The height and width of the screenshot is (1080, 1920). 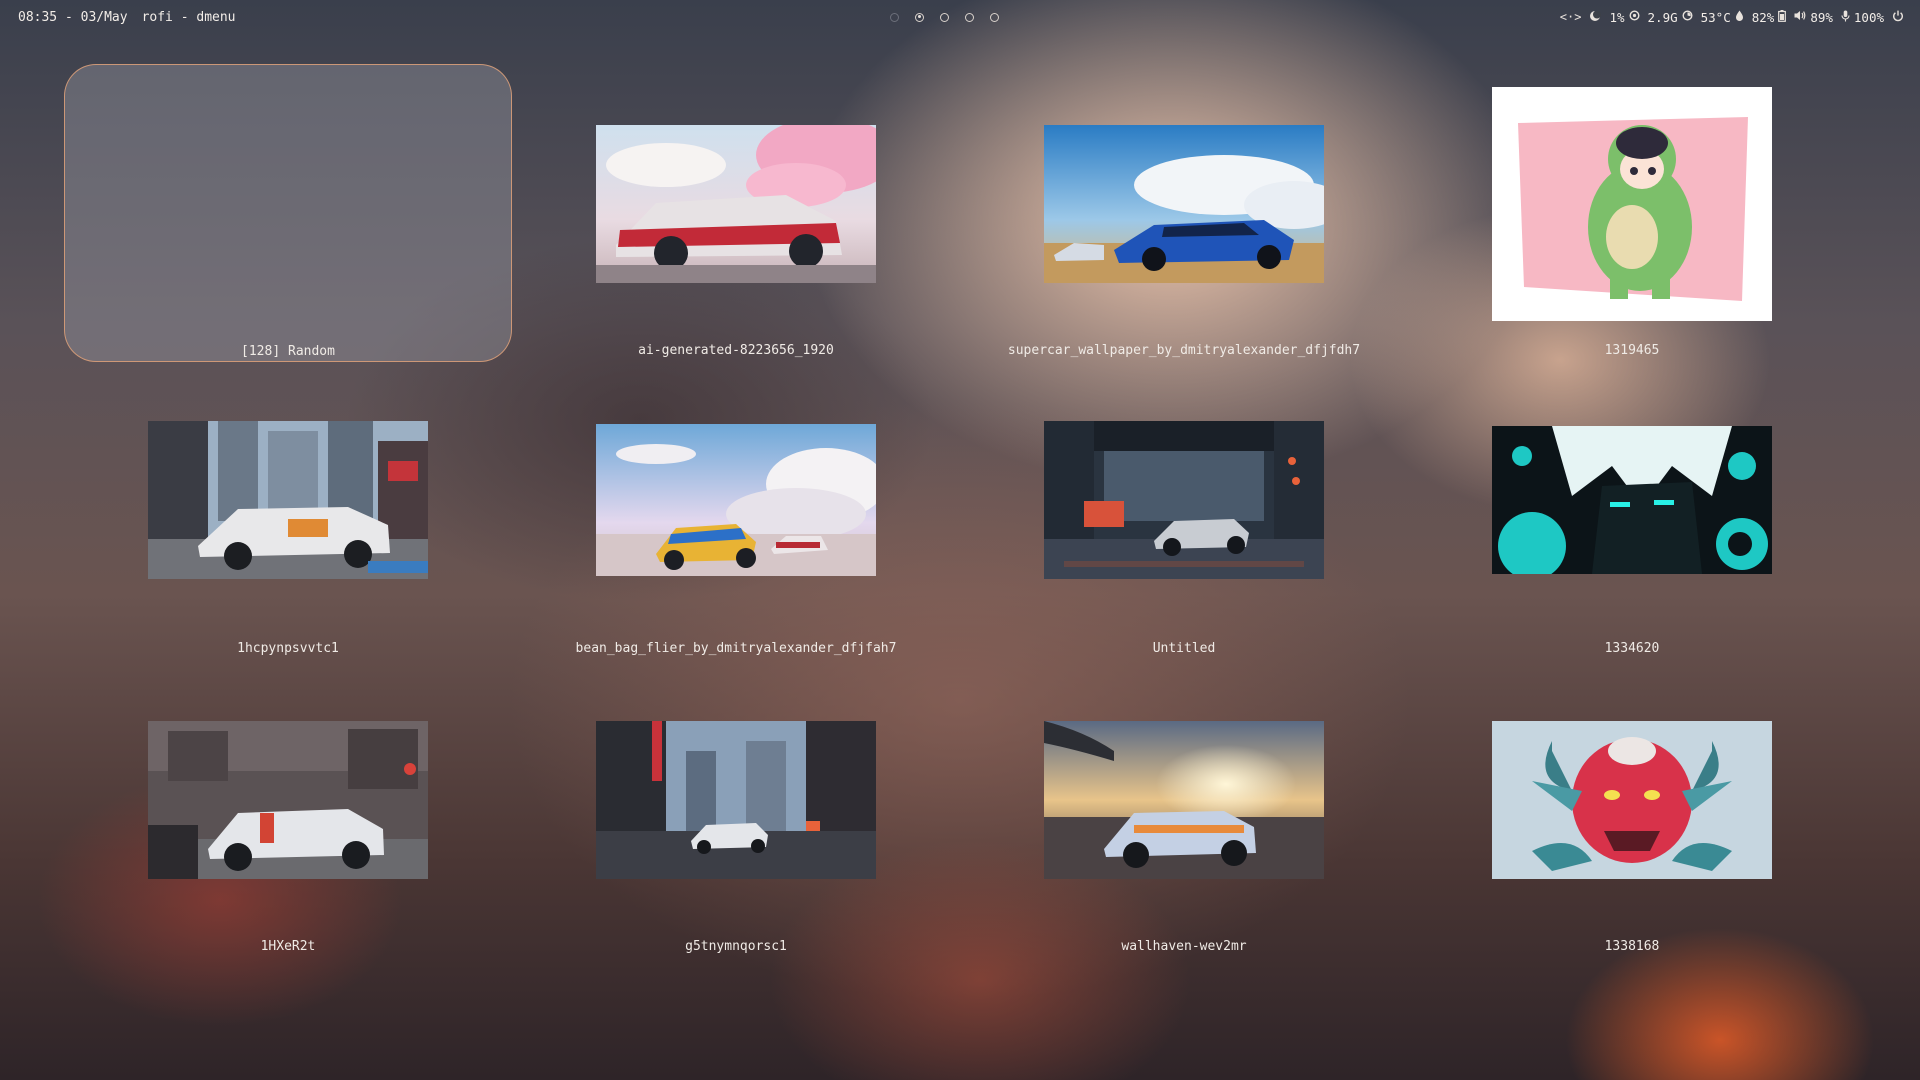 What do you see at coordinates (1763, 17) in the screenshot?
I see `battery-level: 82%` at bounding box center [1763, 17].